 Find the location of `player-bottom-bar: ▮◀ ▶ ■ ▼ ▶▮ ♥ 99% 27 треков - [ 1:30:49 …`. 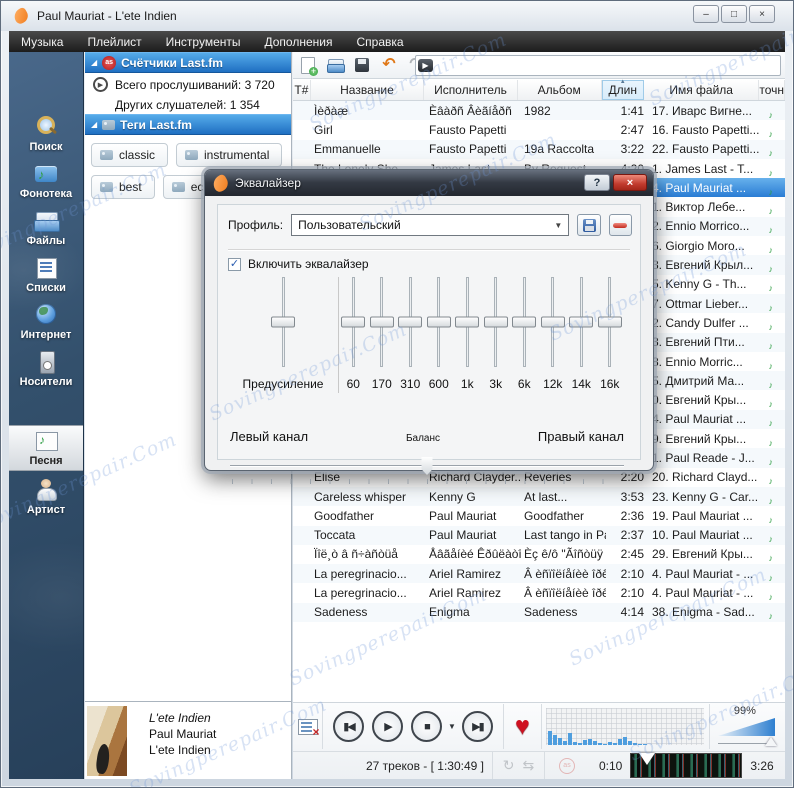

player-bottom-bar: ▮◀ ▶ ■ ▼ ▶▮ ♥ 99% 27 треков - [ 1:30:49 … is located at coordinates (539, 740).